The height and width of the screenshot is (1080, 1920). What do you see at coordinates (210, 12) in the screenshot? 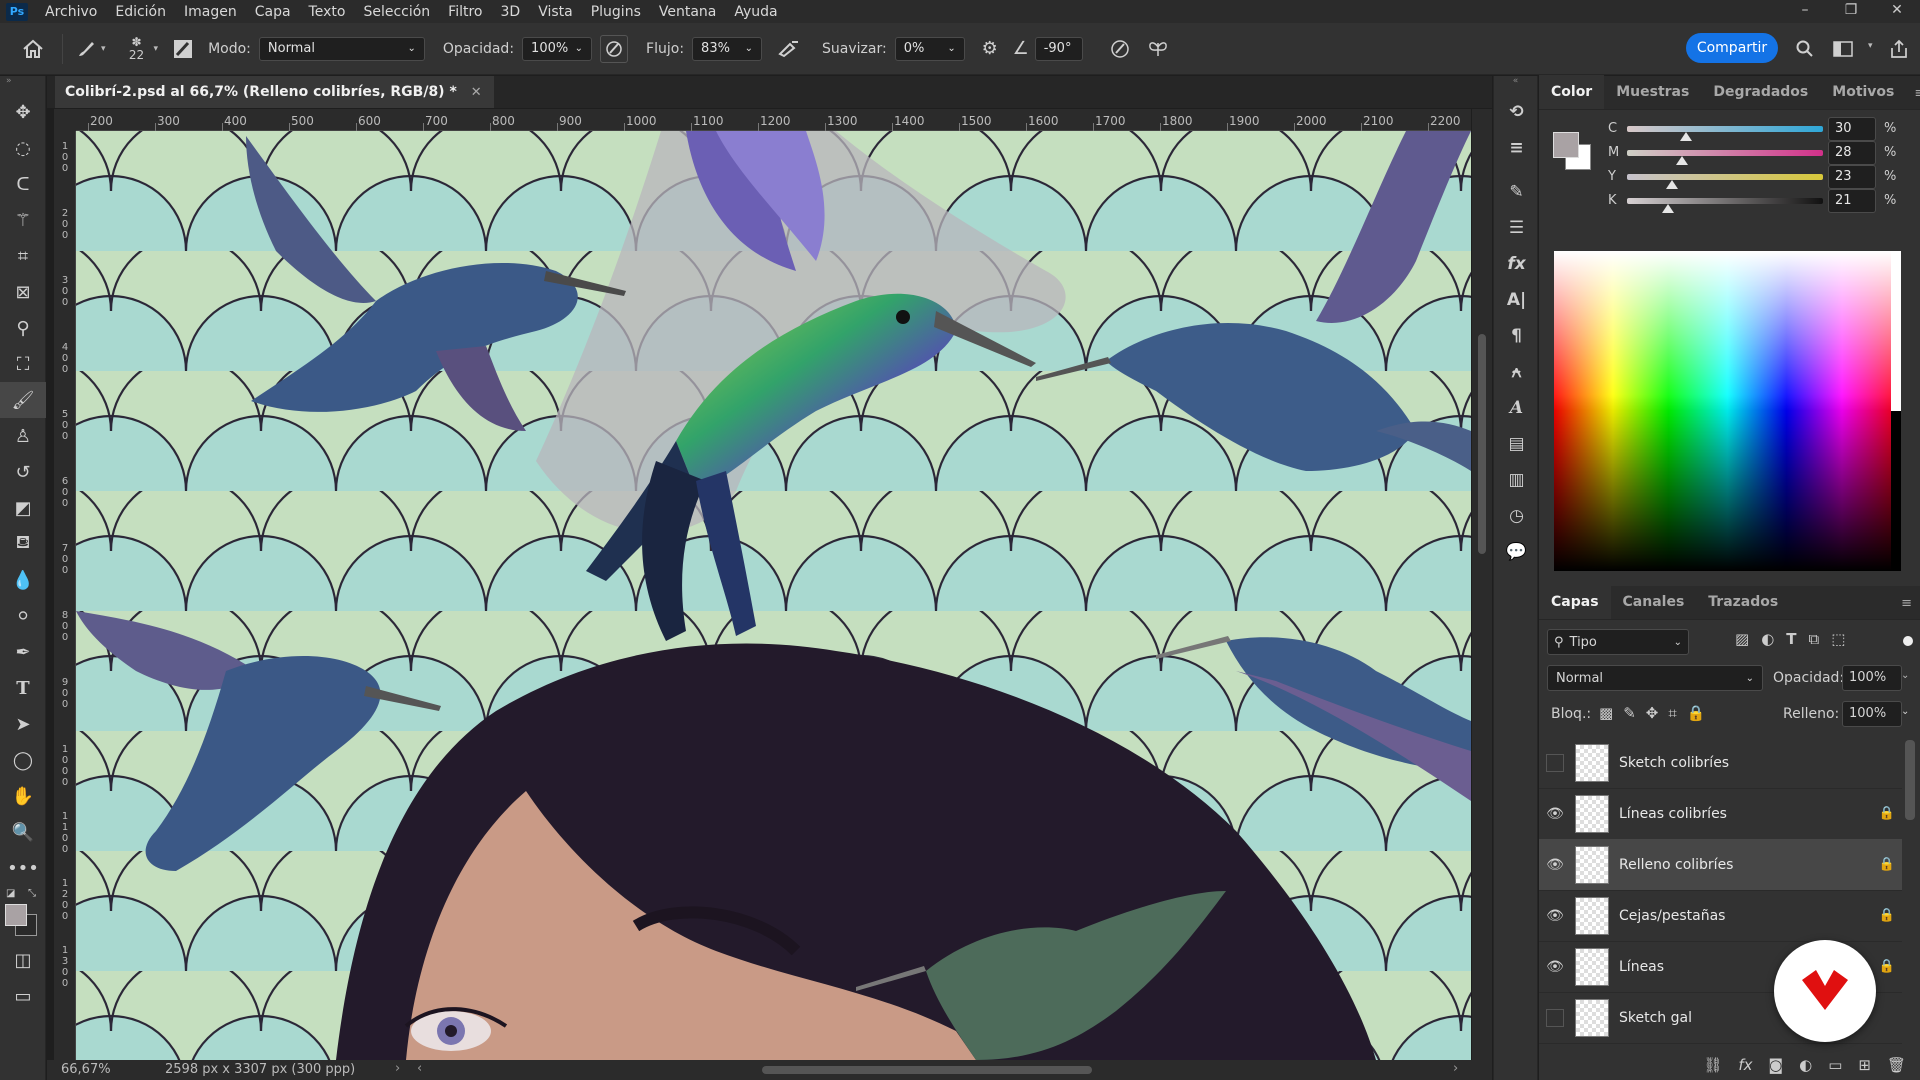
I see `menu-imagen: Imagen` at bounding box center [210, 12].